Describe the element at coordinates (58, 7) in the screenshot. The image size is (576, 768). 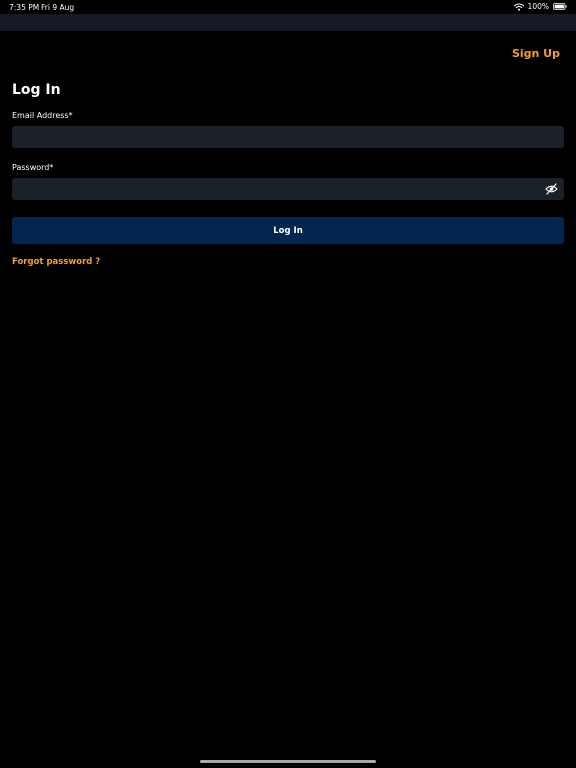
I see `status-date: Fri 9 Aug` at that location.